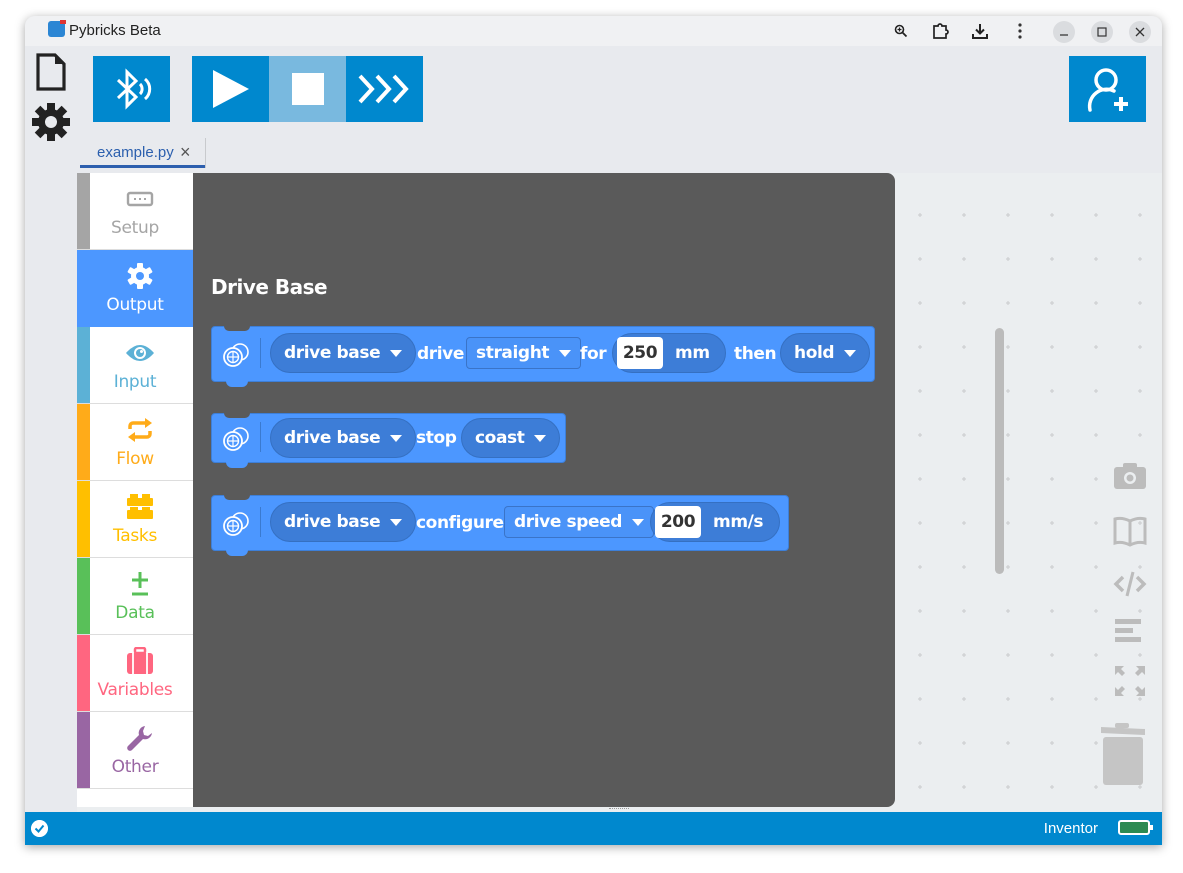  Describe the element at coordinates (593, 31) in the screenshot. I see `title-bar: Pybricks Beta` at that location.